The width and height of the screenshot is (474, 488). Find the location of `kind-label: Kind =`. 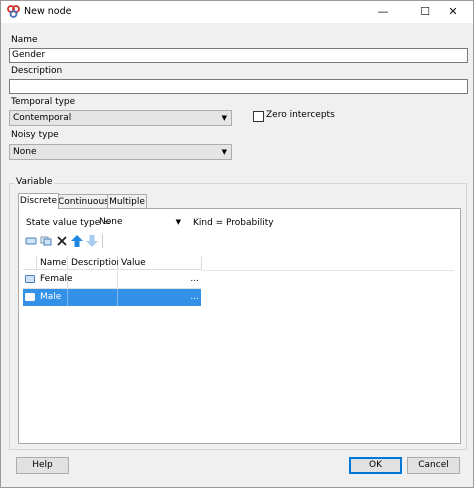

kind-label: Kind = is located at coordinates (208, 223).